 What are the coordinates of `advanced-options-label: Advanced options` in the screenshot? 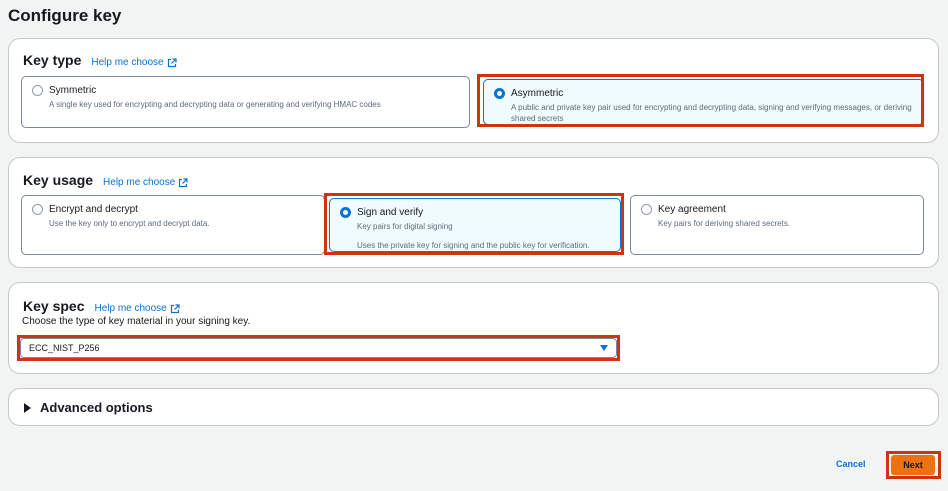 It's located at (96, 407).